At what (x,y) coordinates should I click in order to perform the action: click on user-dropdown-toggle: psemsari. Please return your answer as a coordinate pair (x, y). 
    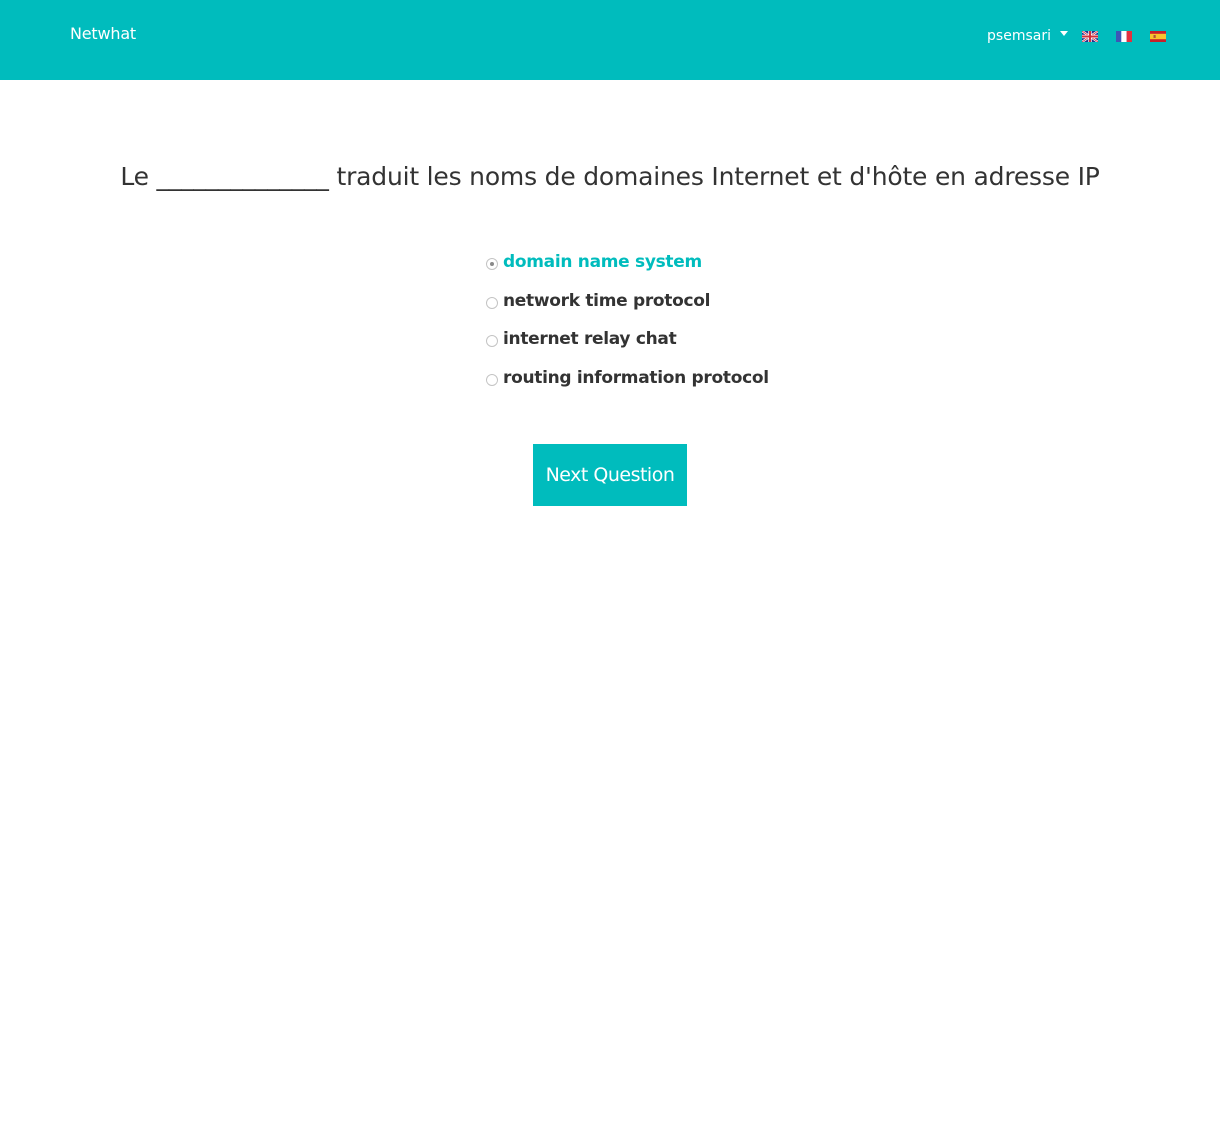
    Looking at the image, I should click on (1027, 36).